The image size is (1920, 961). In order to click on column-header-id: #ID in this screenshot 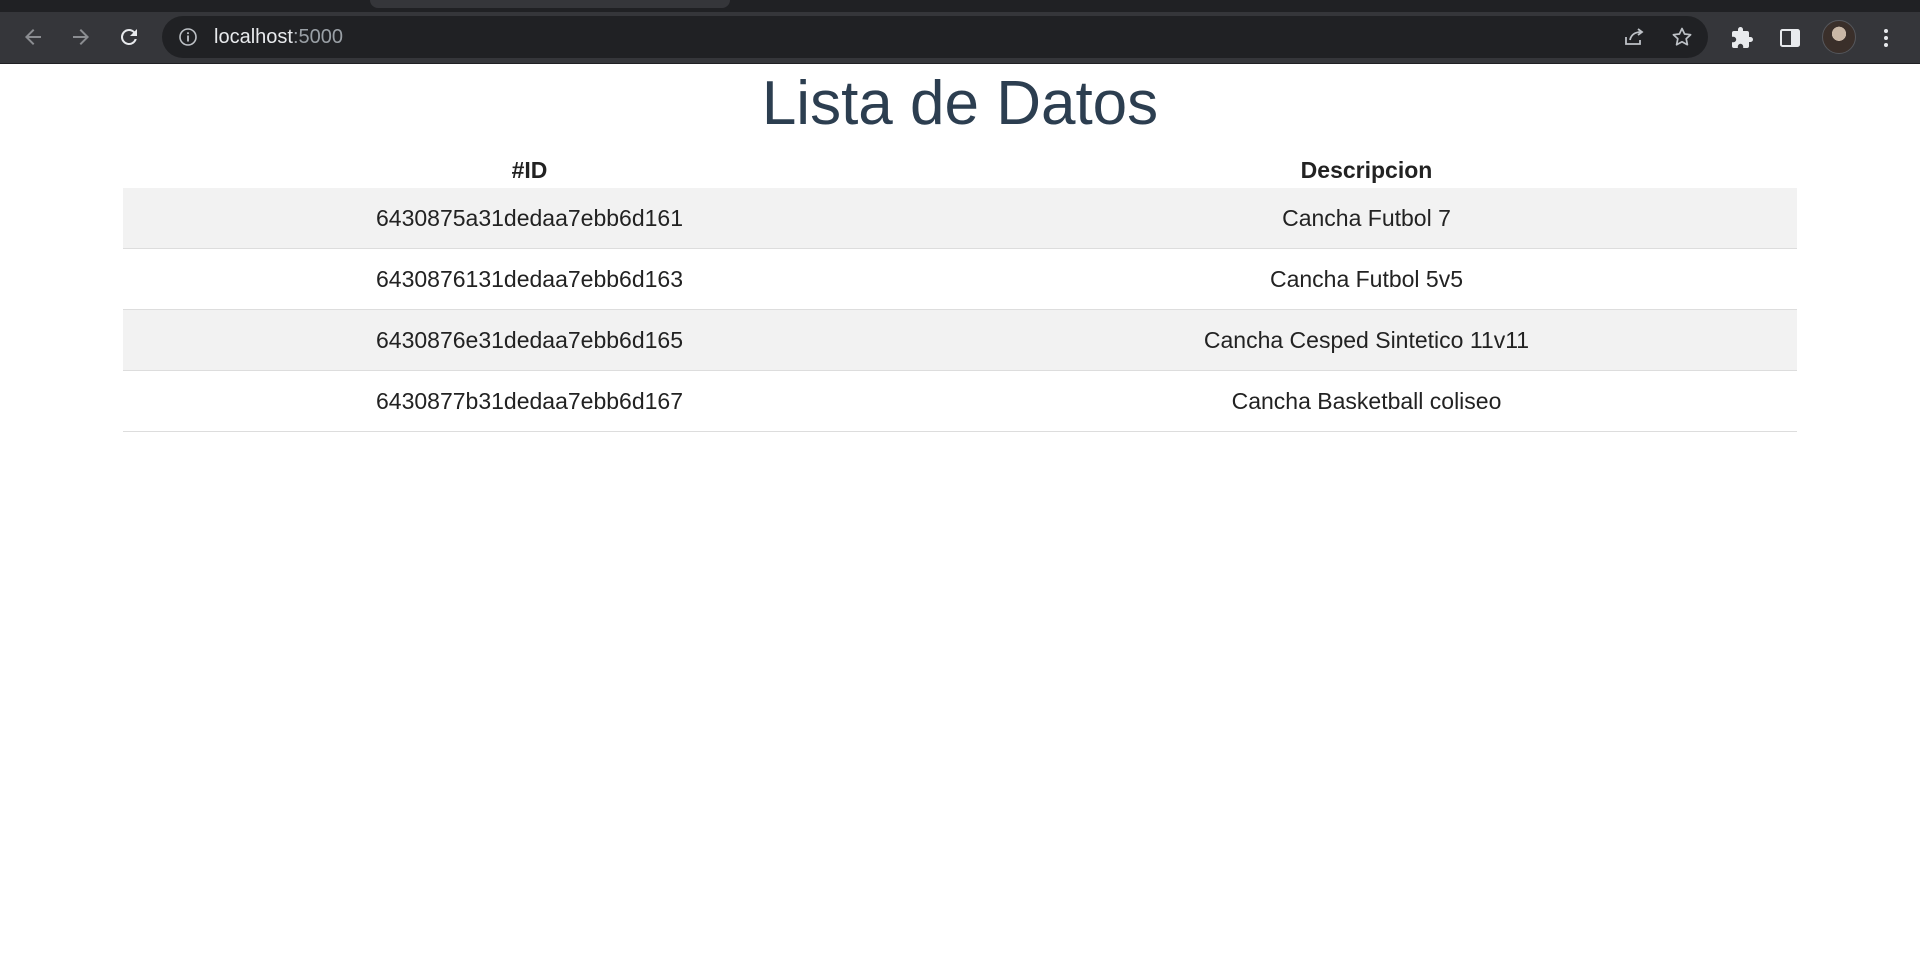, I will do `click(529, 169)`.